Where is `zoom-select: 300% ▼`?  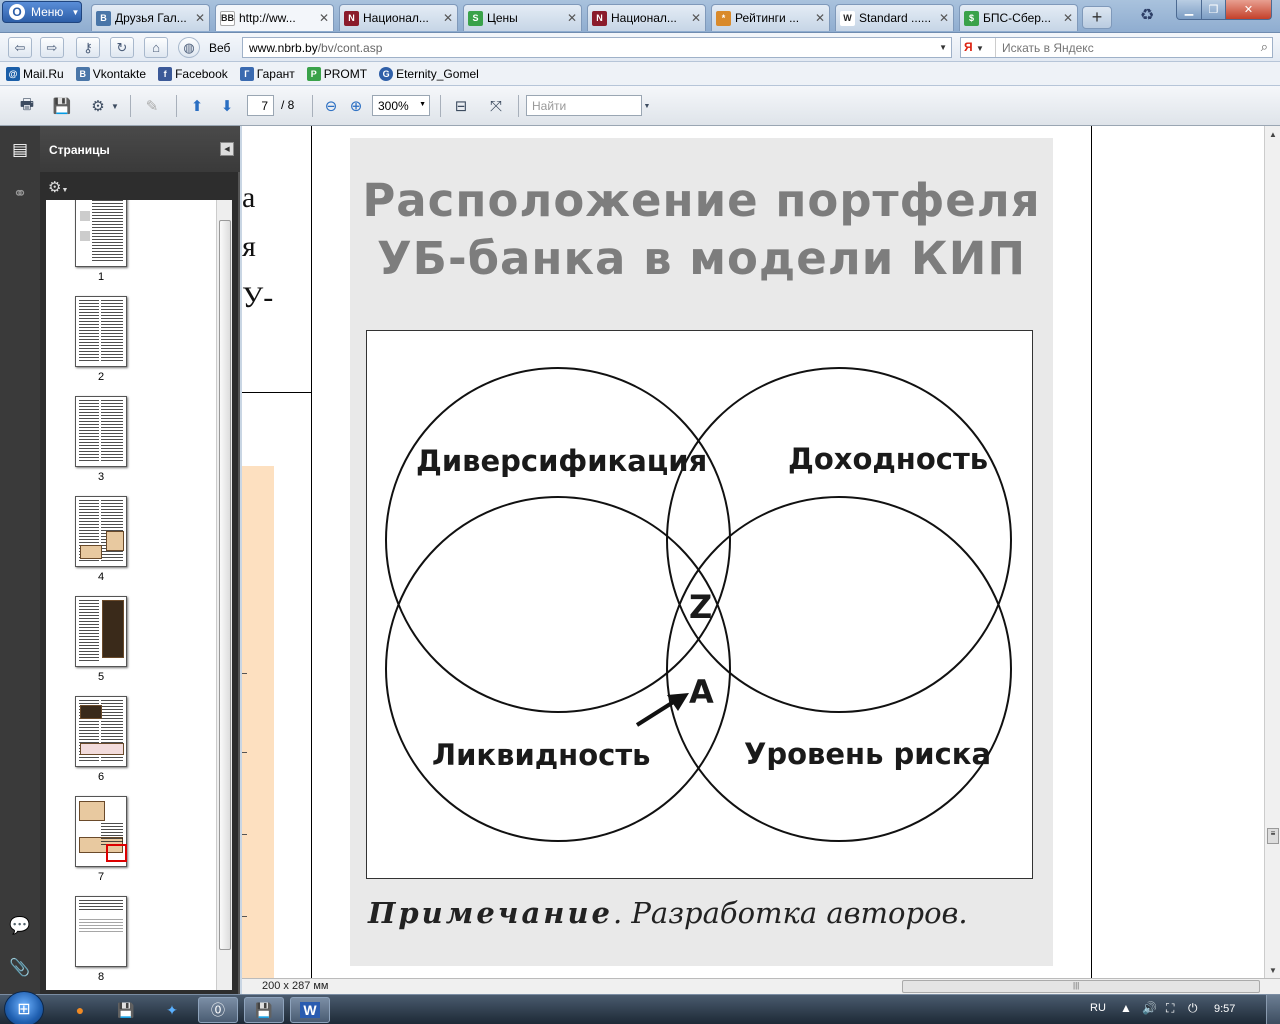
zoom-select: 300% ▼ is located at coordinates (401, 105).